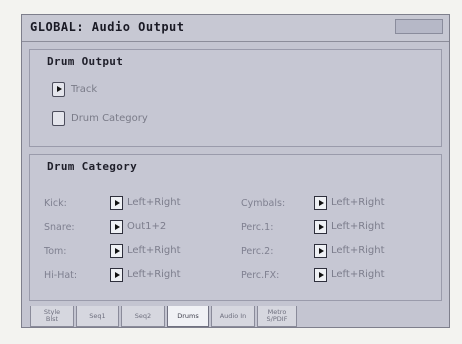 The width and height of the screenshot is (462, 344). I want to click on percfx-output-select: Left+Right, so click(349, 274).